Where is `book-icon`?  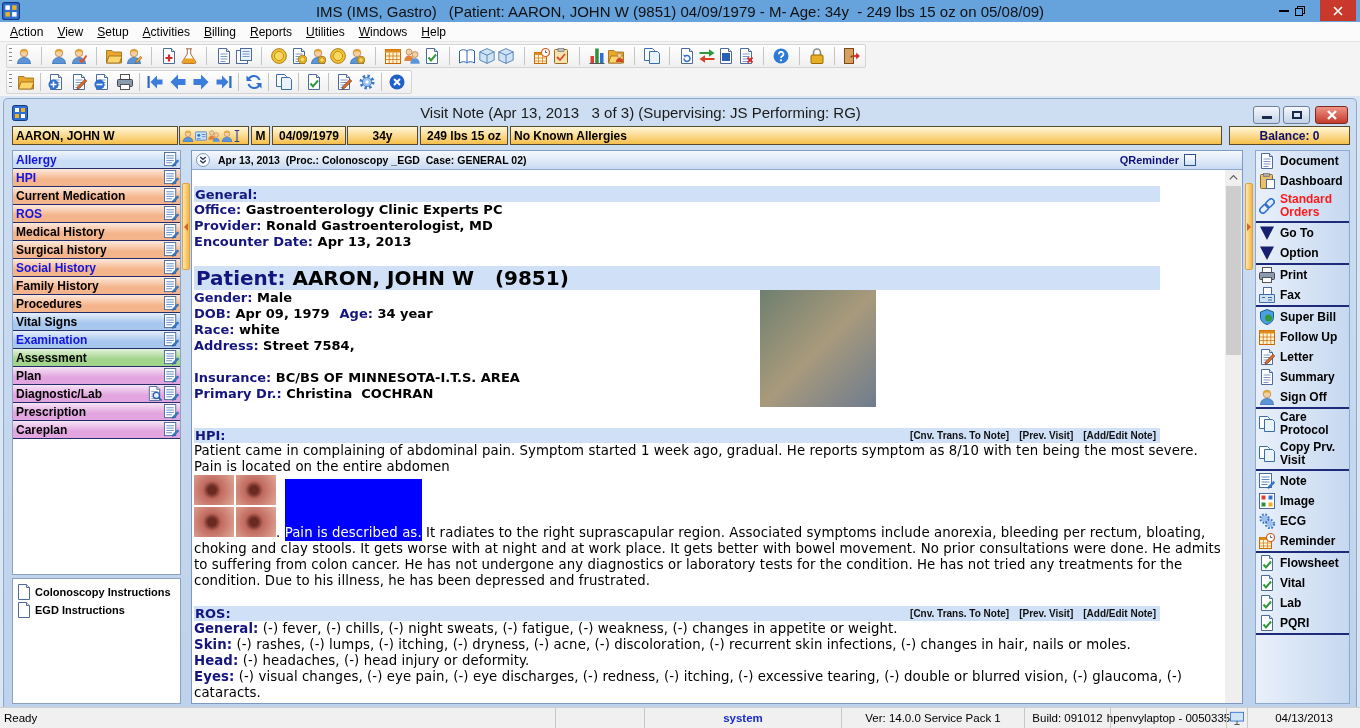 book-icon is located at coordinates (467, 56).